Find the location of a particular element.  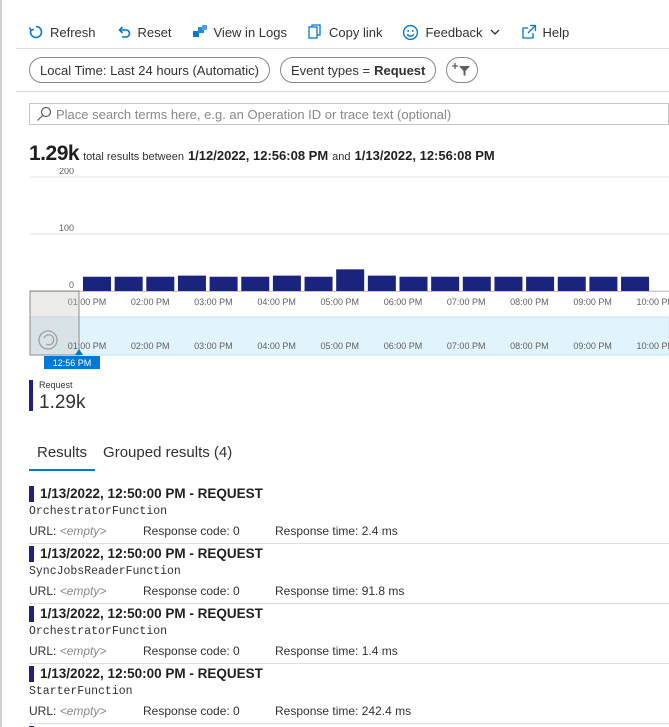

reset-label: Reset is located at coordinates (154, 32).